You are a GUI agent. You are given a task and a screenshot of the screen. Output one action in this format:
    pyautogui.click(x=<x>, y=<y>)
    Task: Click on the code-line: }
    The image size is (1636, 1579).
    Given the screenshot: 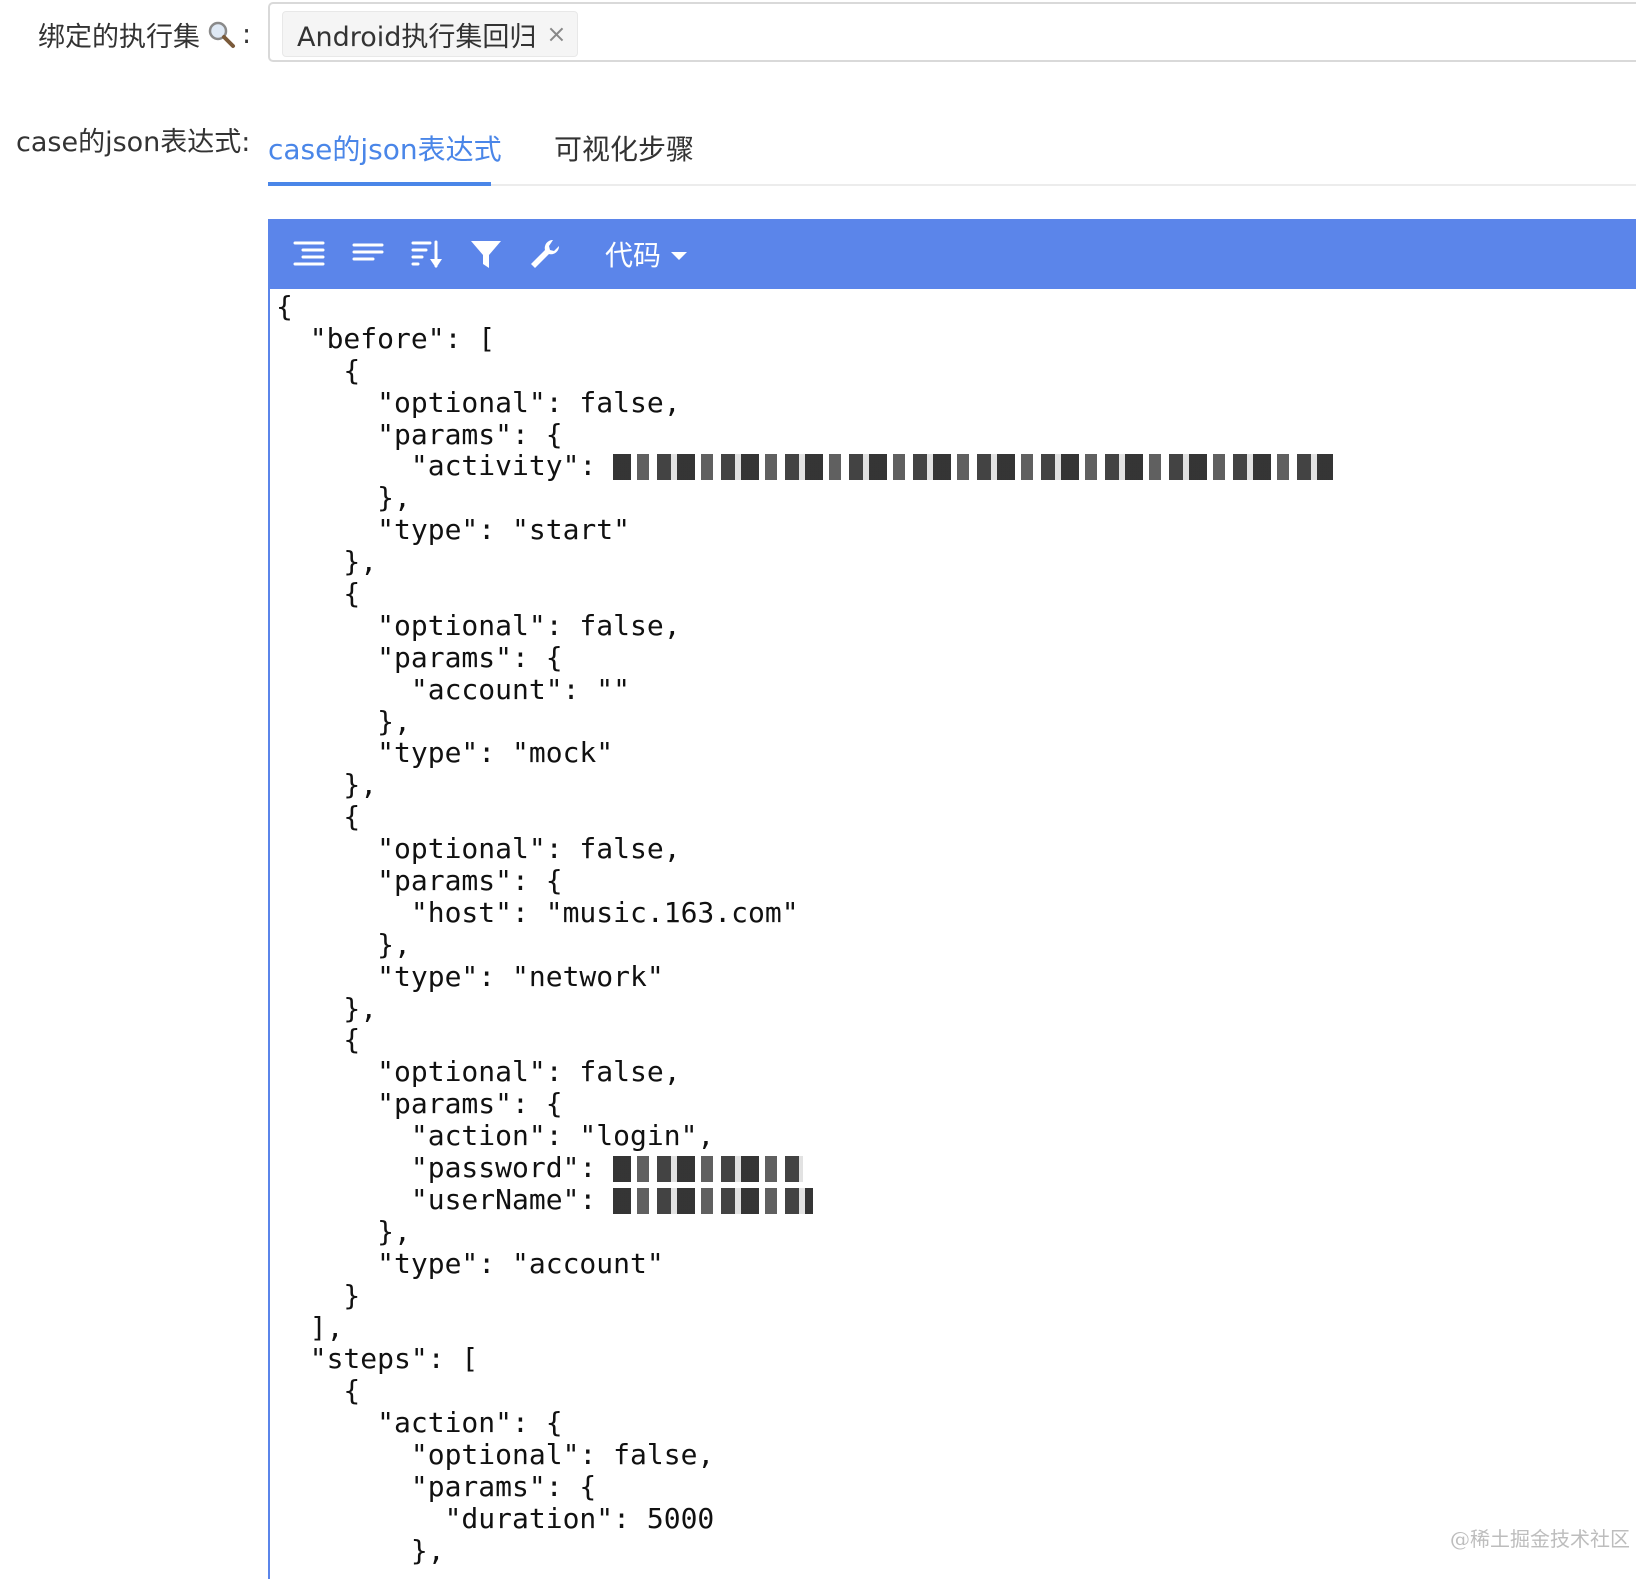 What is the action you would take?
    pyautogui.click(x=956, y=1295)
    